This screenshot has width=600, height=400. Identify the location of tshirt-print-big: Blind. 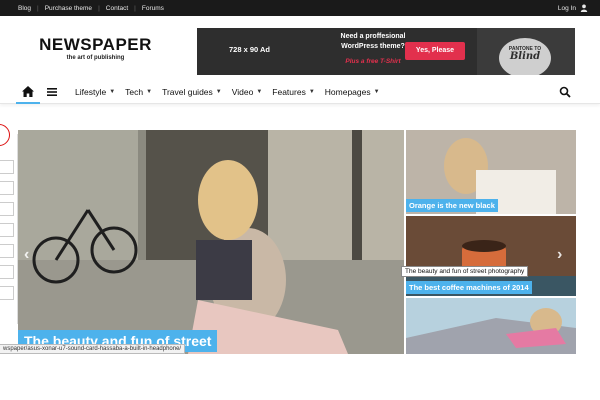
(525, 56).